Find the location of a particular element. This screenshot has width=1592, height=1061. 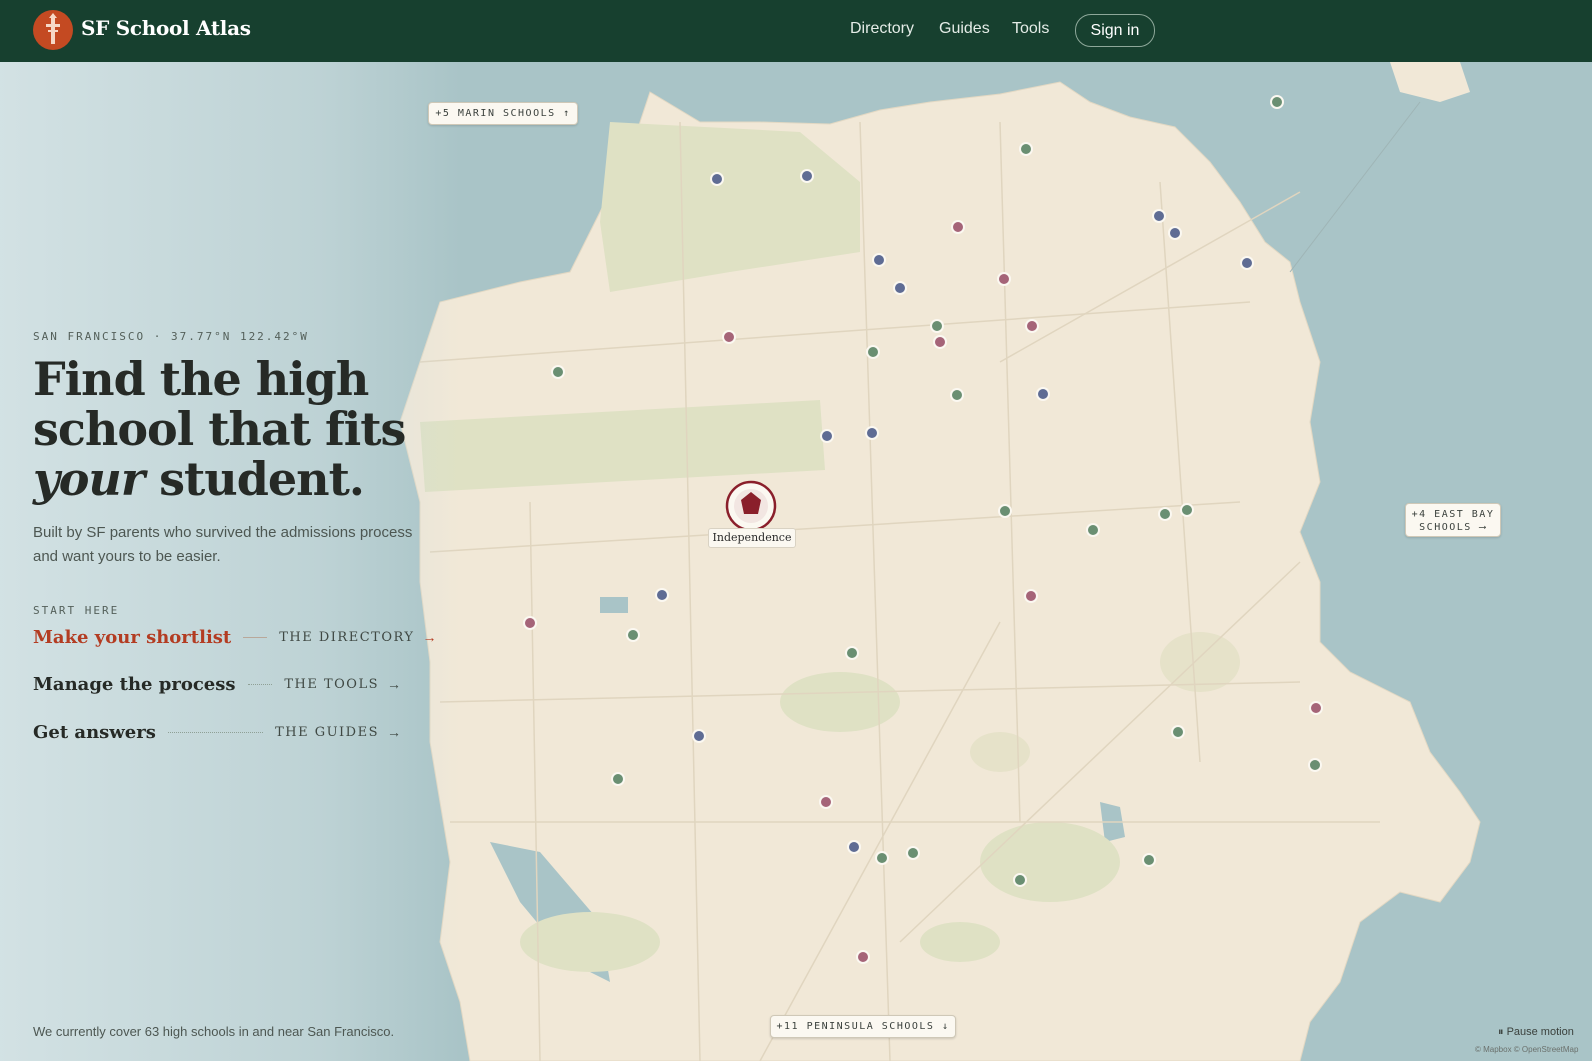

cta-title: Get answers is located at coordinates (94, 732).